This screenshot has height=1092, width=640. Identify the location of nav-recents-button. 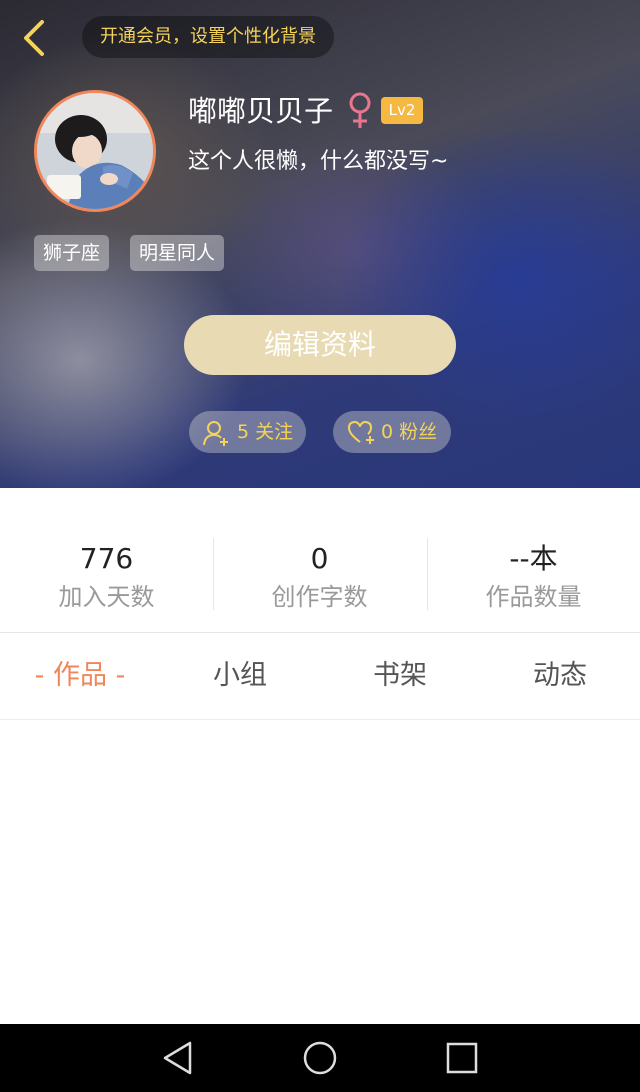
(462, 1058).